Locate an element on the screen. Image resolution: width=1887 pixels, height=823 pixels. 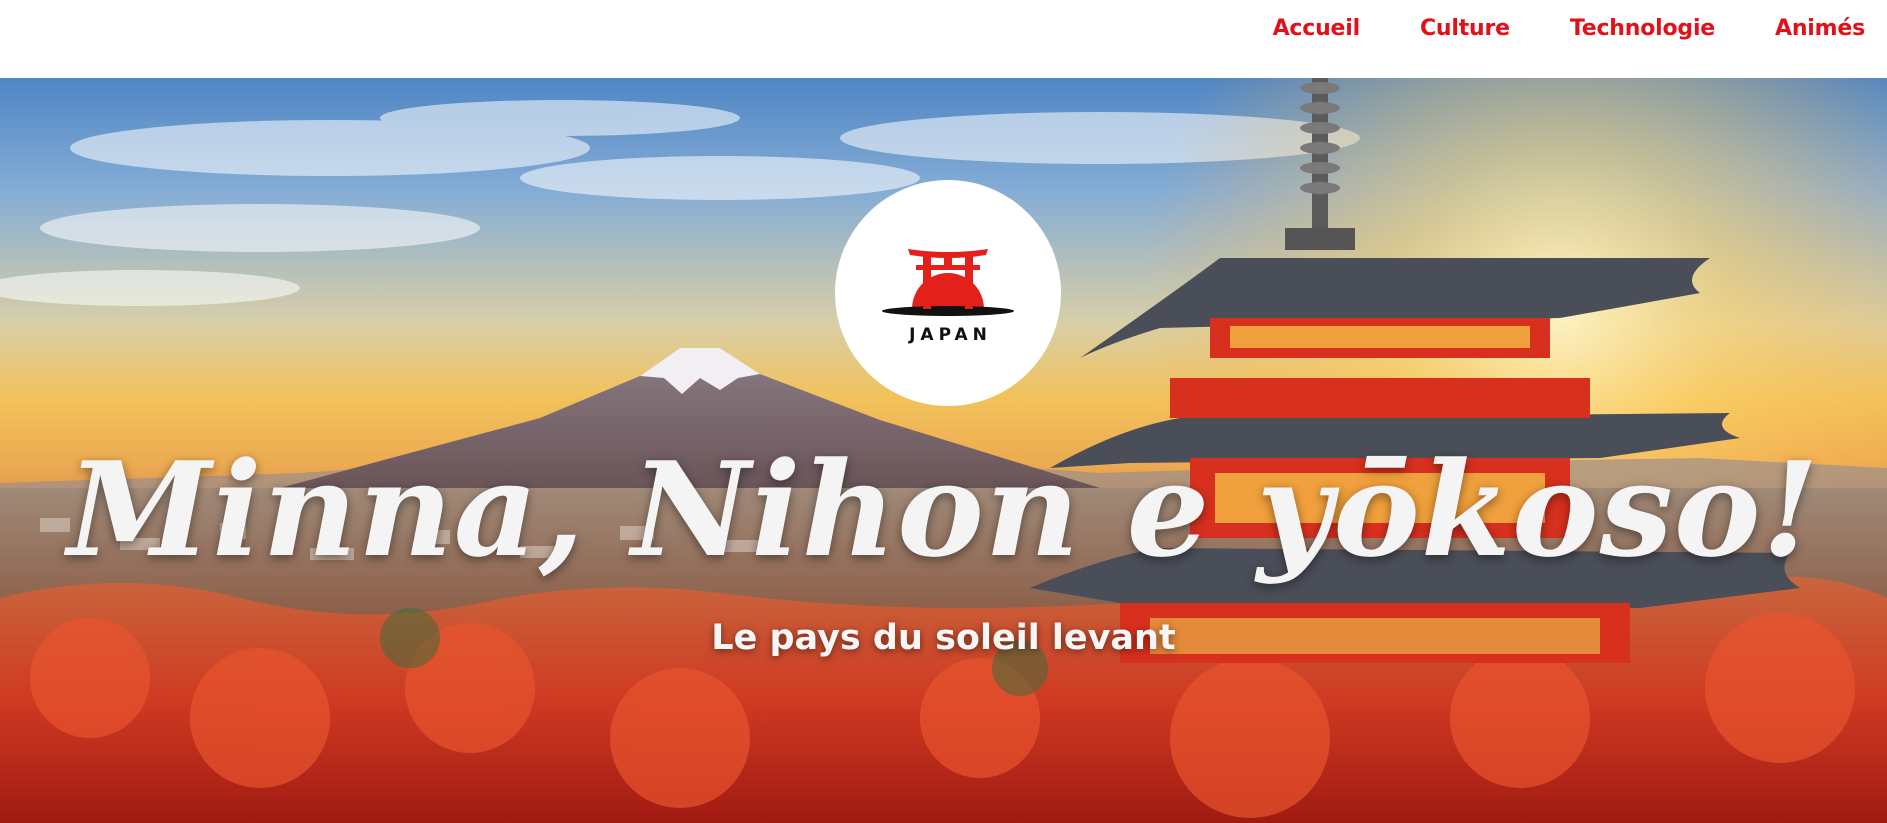
japan-logo: JAPAN is located at coordinates (948, 293).